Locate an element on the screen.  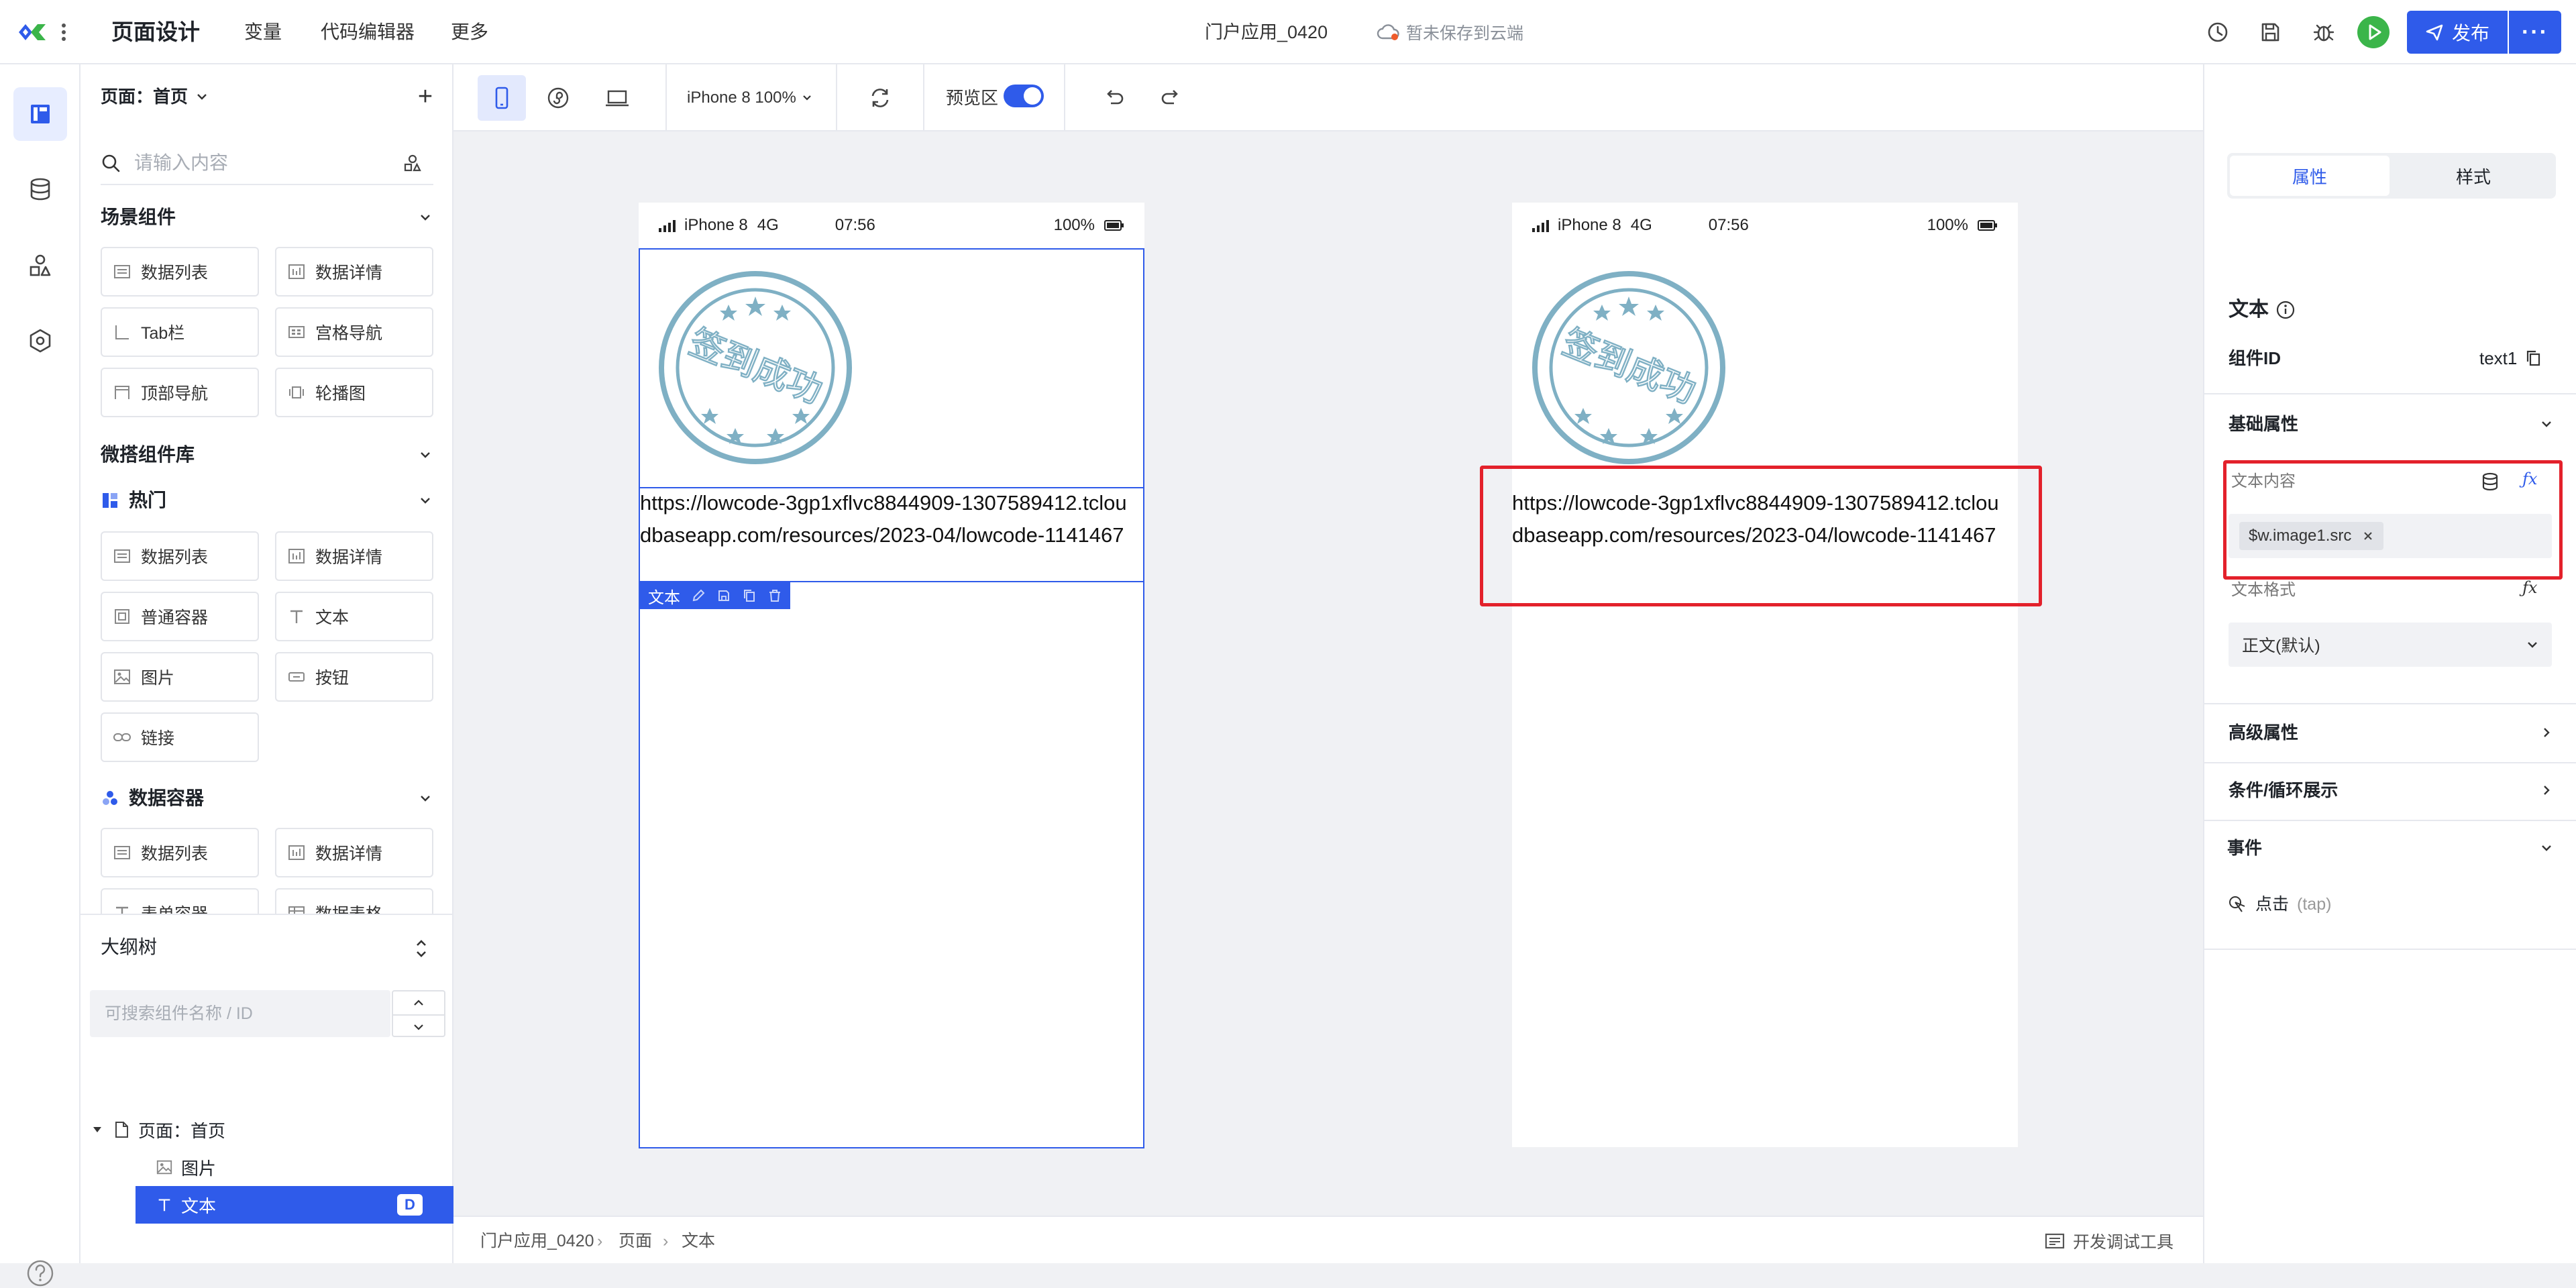
run-preview-button is located at coordinates (2373, 32).